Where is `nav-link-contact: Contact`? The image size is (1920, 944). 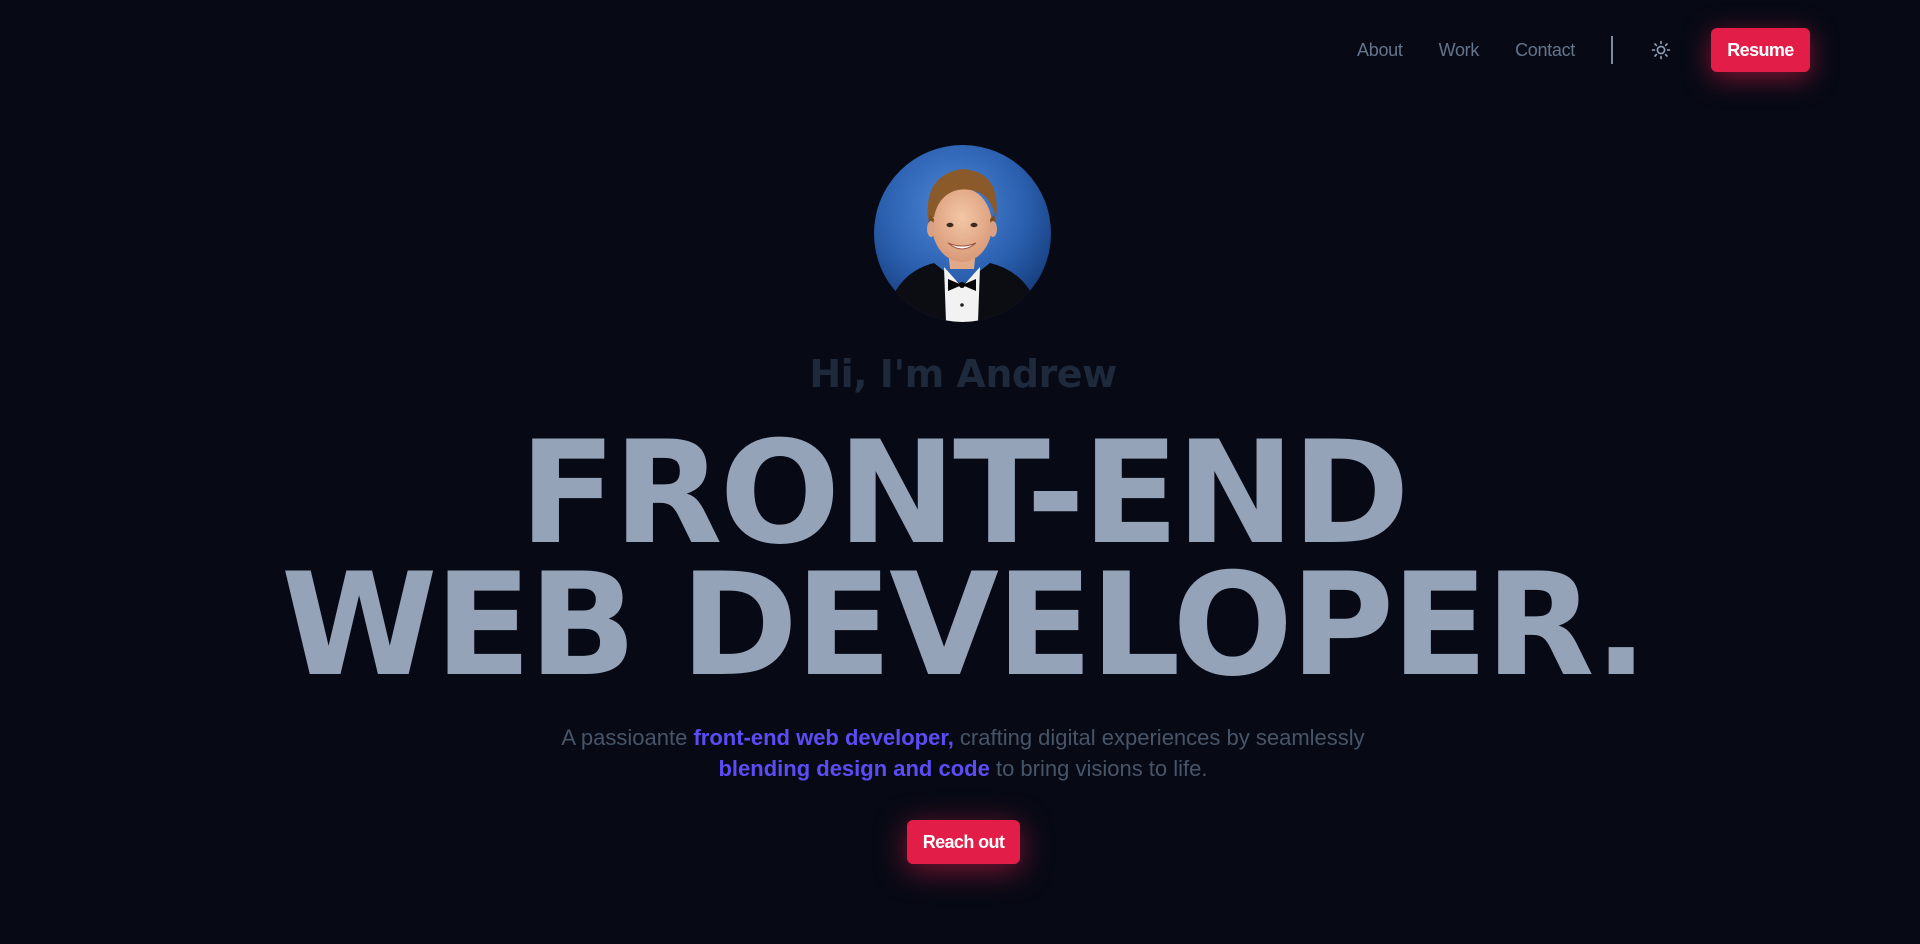
nav-link-contact: Contact is located at coordinates (1545, 50).